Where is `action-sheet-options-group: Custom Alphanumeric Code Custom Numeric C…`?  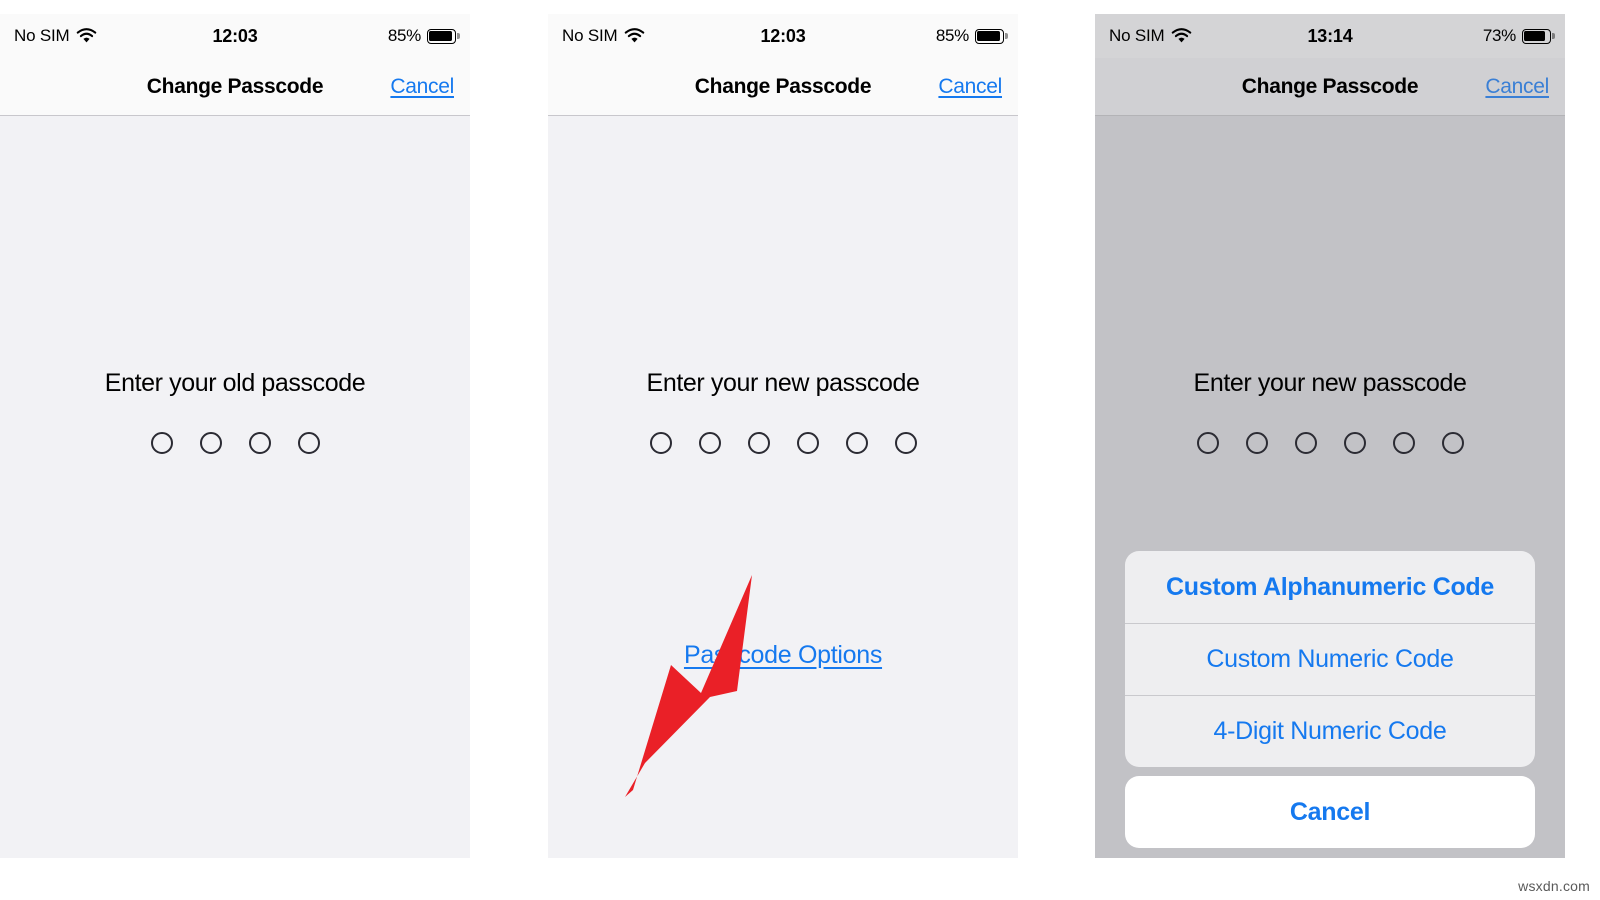 action-sheet-options-group: Custom Alphanumeric Code Custom Numeric C… is located at coordinates (1330, 659).